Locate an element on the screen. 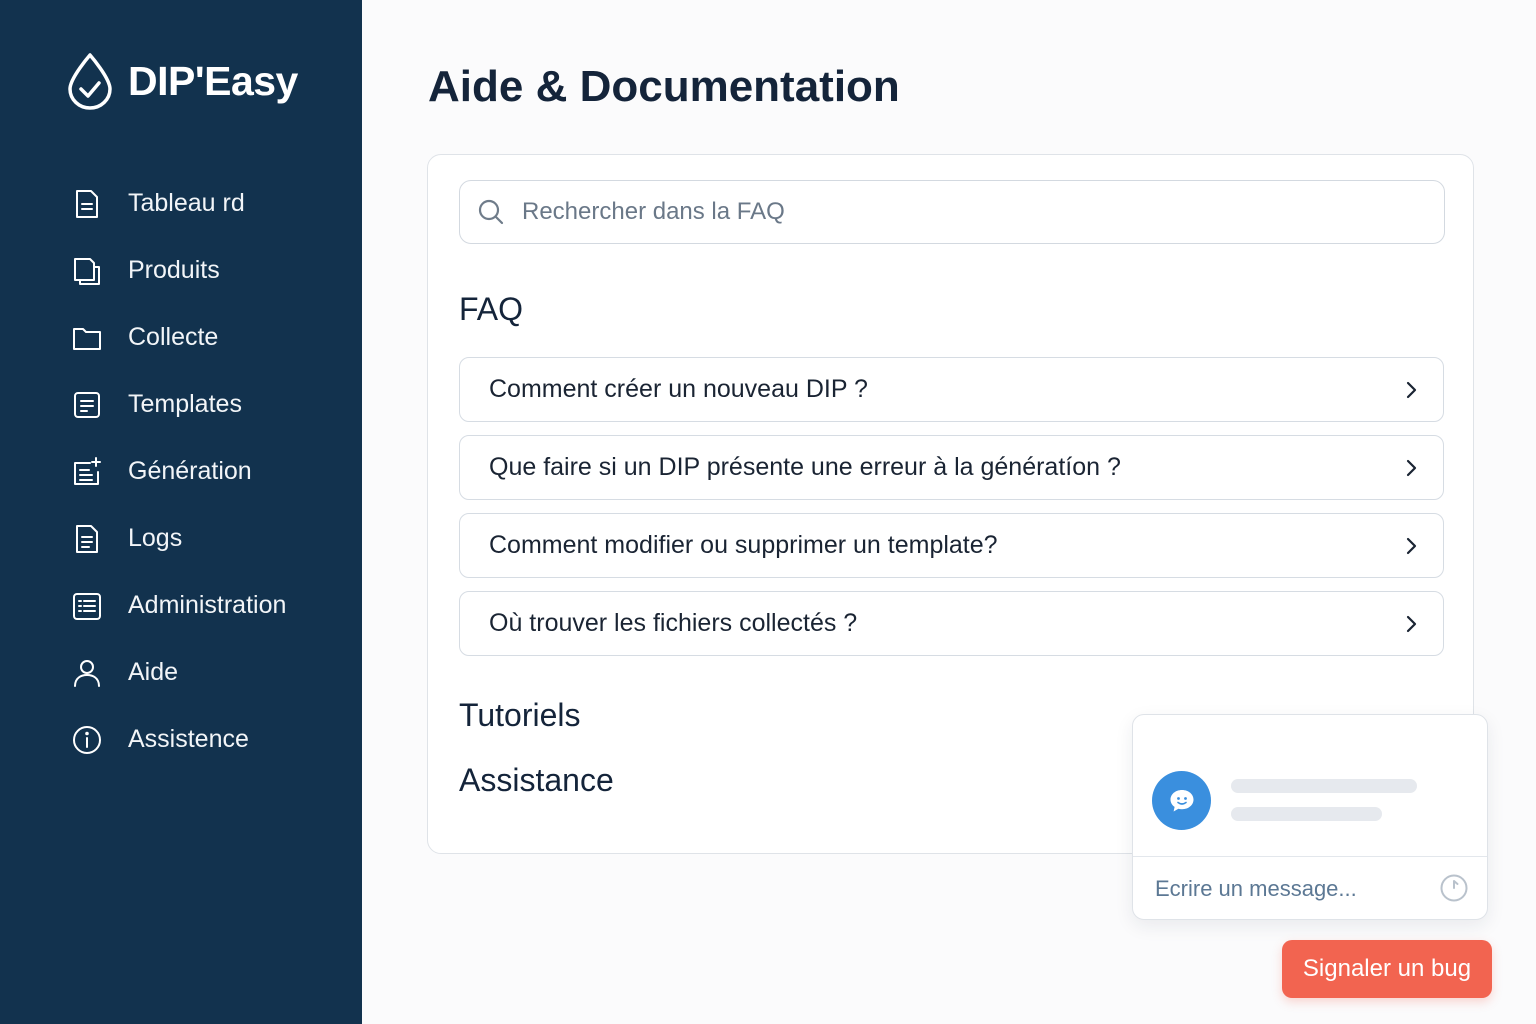  sidebar-item-administration: Administration is located at coordinates (210, 605).